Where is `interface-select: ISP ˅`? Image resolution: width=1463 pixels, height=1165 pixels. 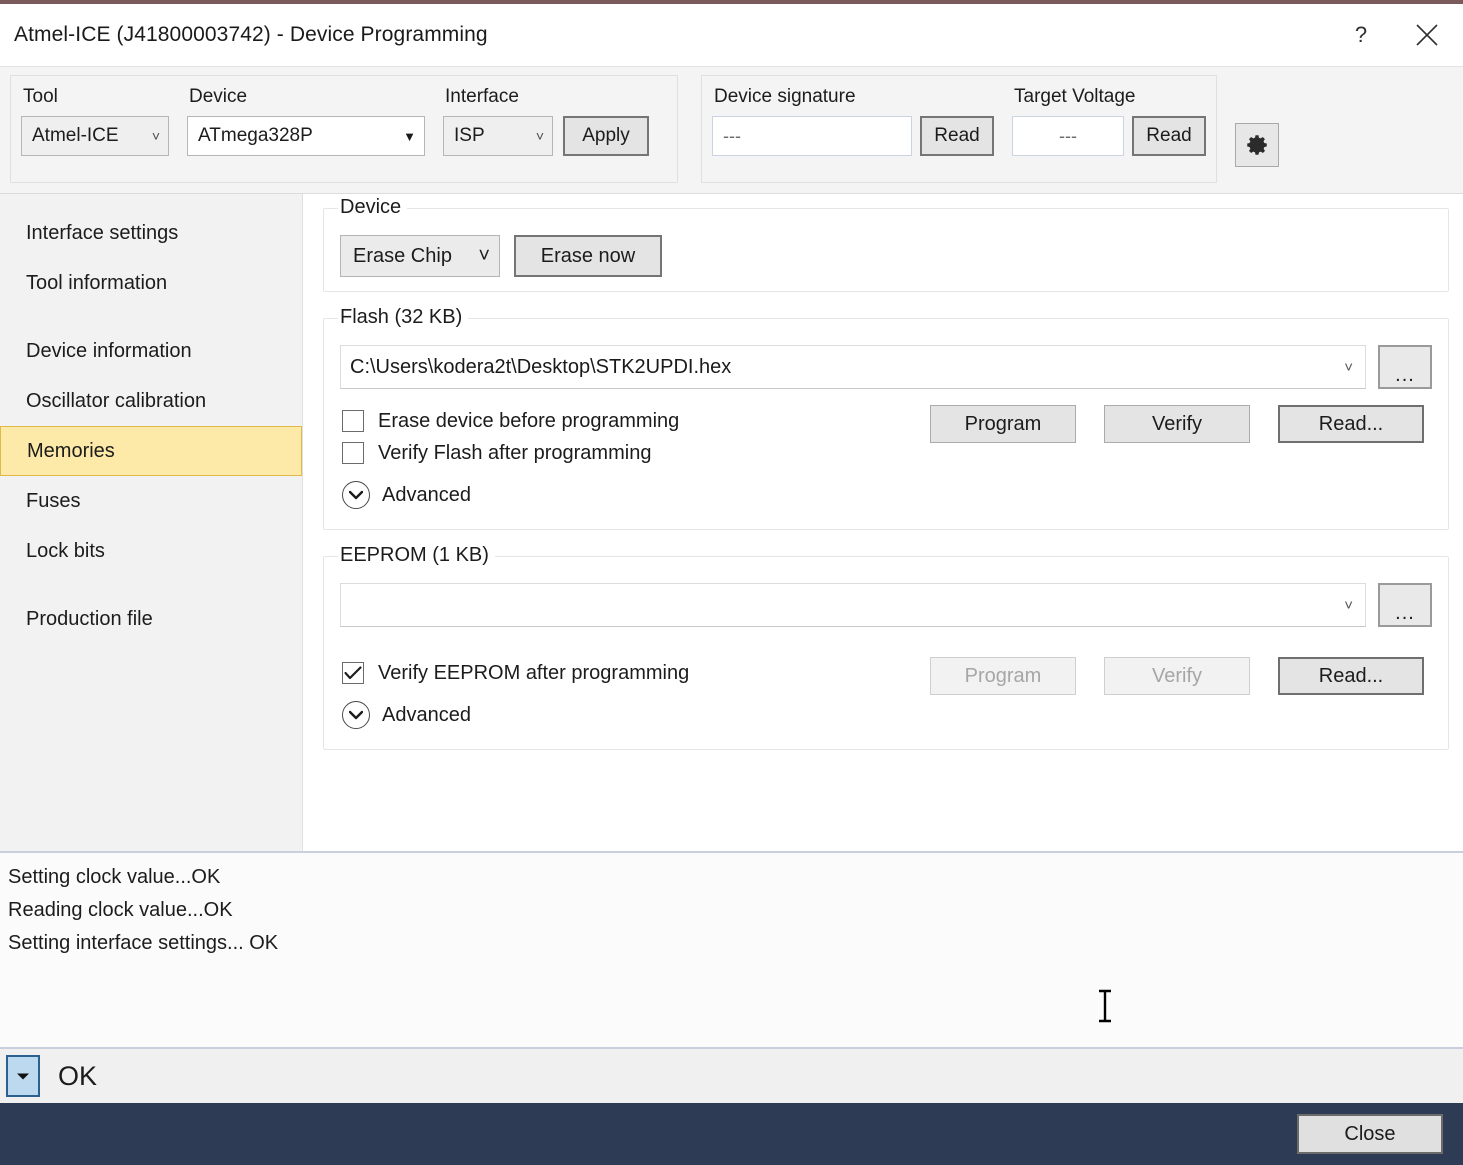
interface-select: ISP ˅ is located at coordinates (498, 136).